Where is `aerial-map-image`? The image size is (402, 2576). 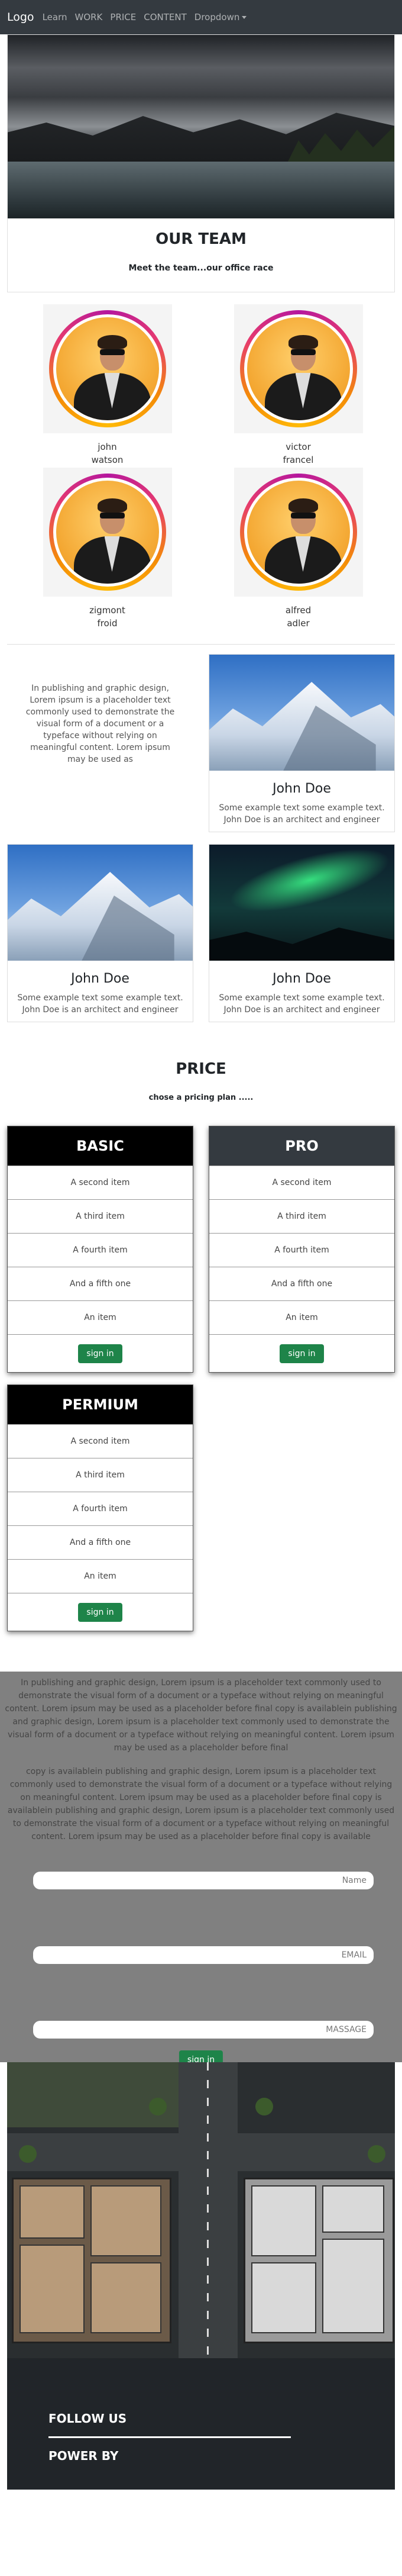 aerial-map-image is located at coordinates (201, 2210).